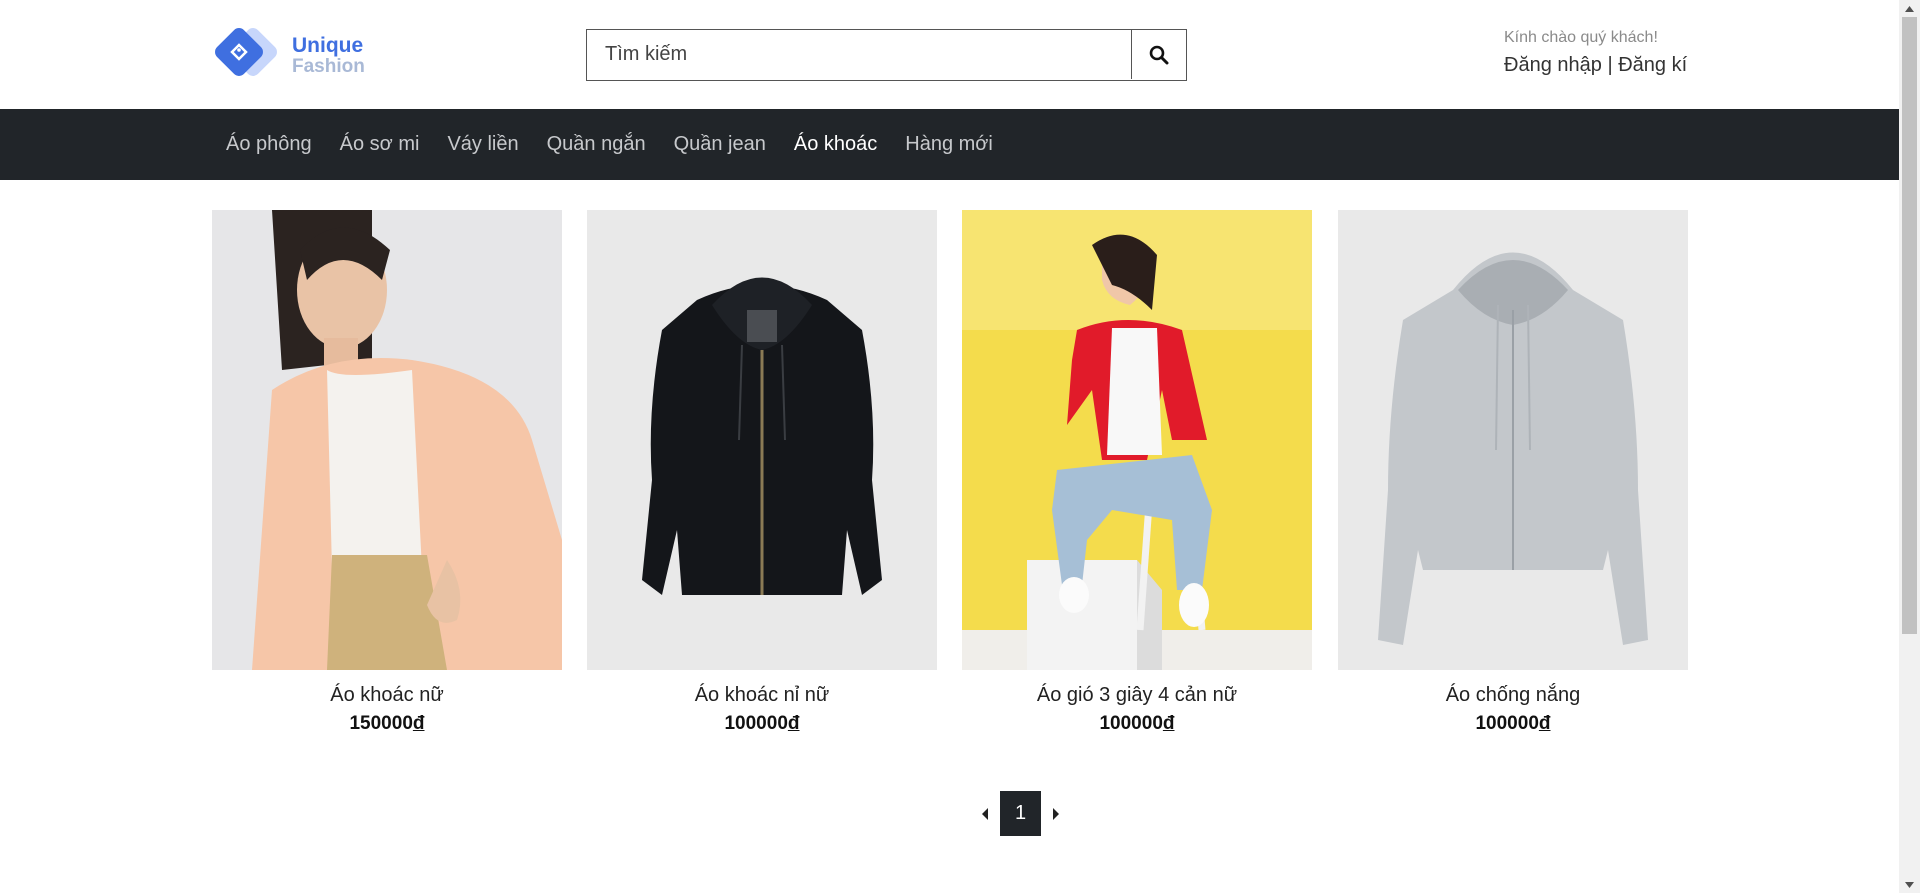  I want to click on scroll-down-icon, so click(1909, 884).